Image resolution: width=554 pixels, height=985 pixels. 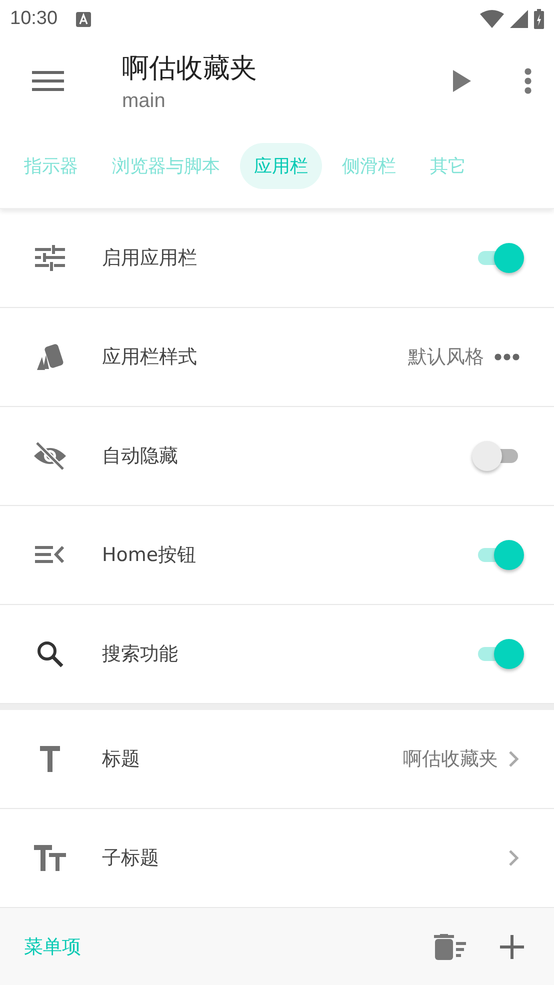 I want to click on setting-label: 子标题, so click(x=131, y=858).